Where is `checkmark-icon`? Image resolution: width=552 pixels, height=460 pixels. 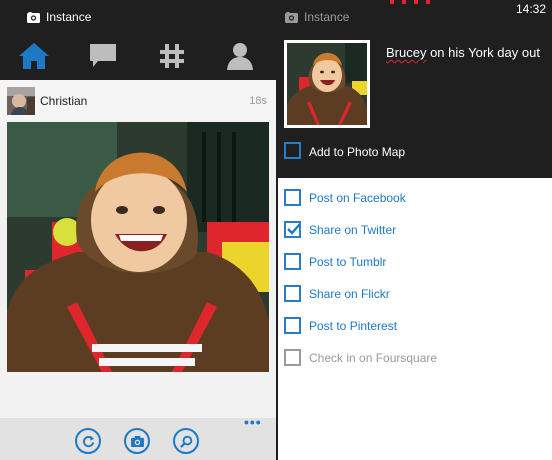 checkmark-icon is located at coordinates (294, 229).